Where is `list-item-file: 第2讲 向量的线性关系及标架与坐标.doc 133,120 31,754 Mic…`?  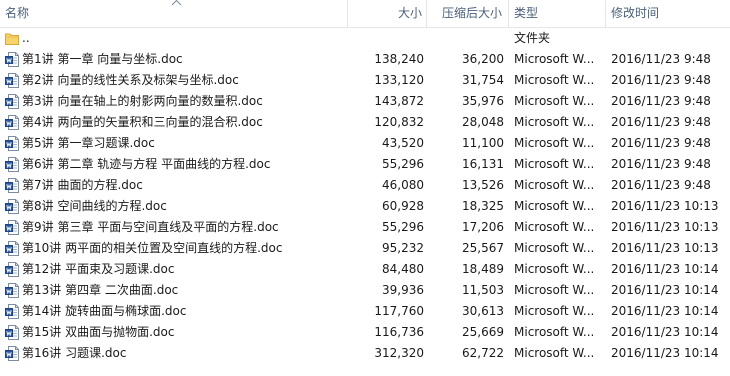
list-item-file: 第2讲 向量的线性关系及标架与坐标.doc 133,120 31,754 Mic… is located at coordinates (365, 80).